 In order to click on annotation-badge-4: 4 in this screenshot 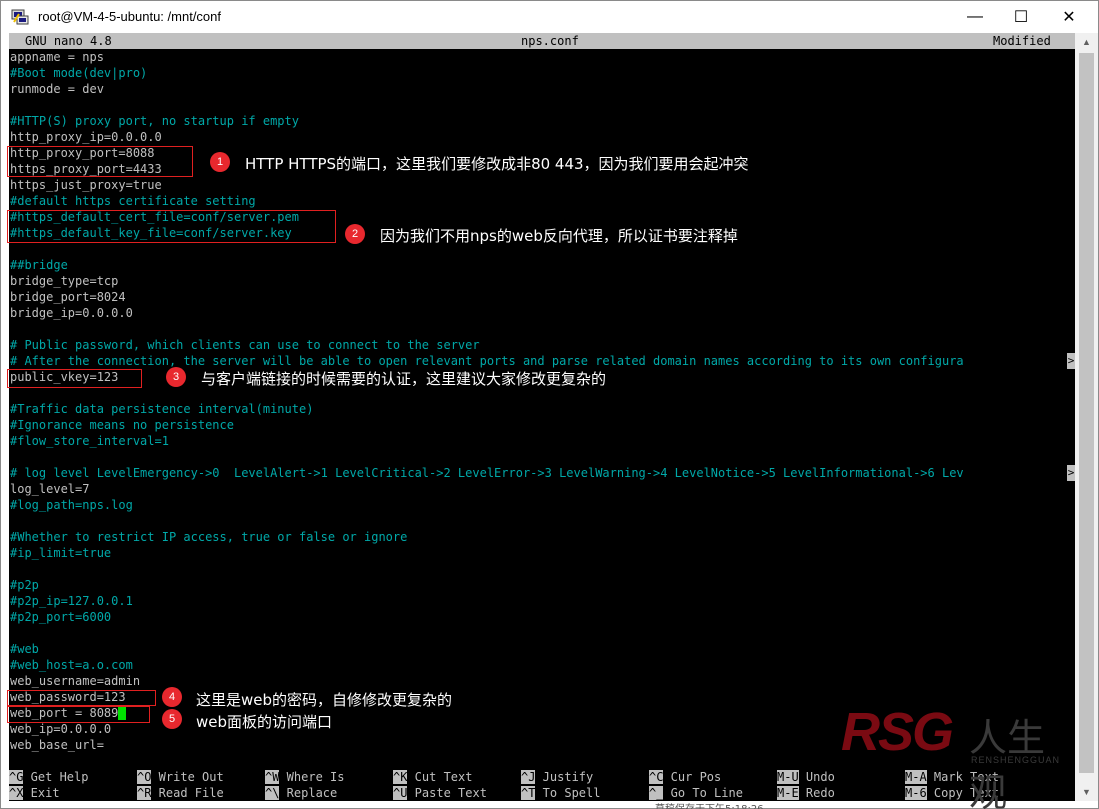, I will do `click(172, 697)`.